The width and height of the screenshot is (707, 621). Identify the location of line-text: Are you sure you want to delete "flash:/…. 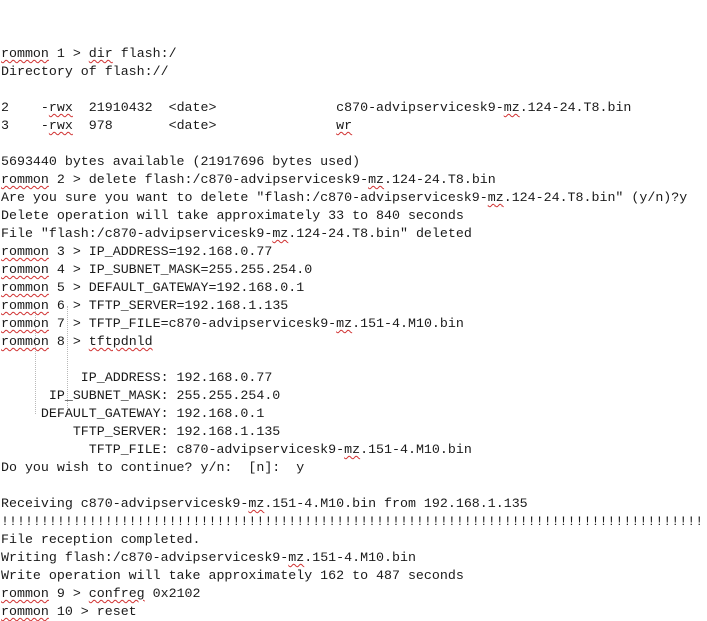
(244, 197).